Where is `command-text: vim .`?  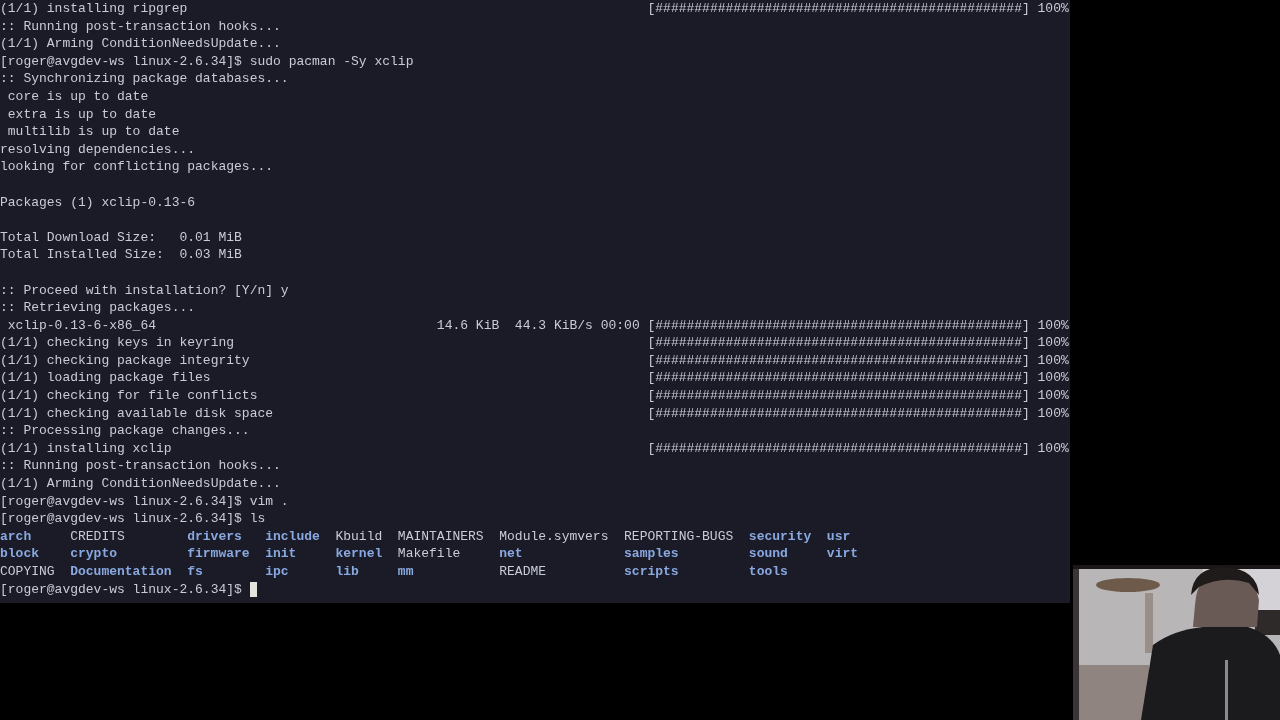 command-text: vim . is located at coordinates (269, 501).